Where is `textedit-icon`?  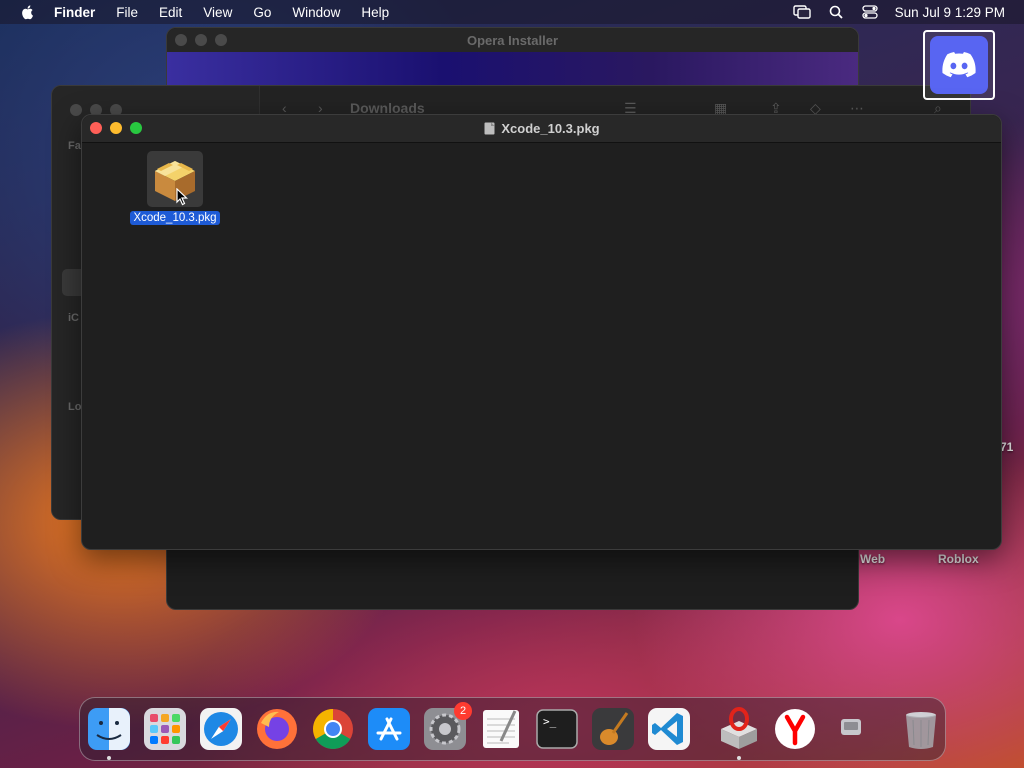
textedit-icon is located at coordinates (501, 729).